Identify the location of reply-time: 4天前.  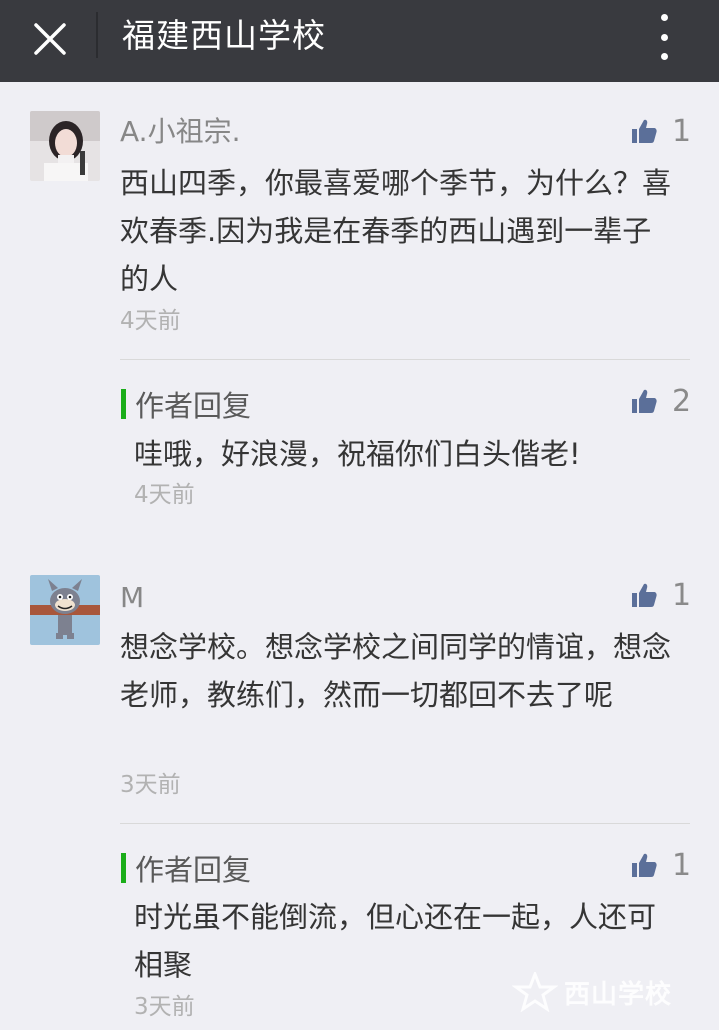
(164, 495).